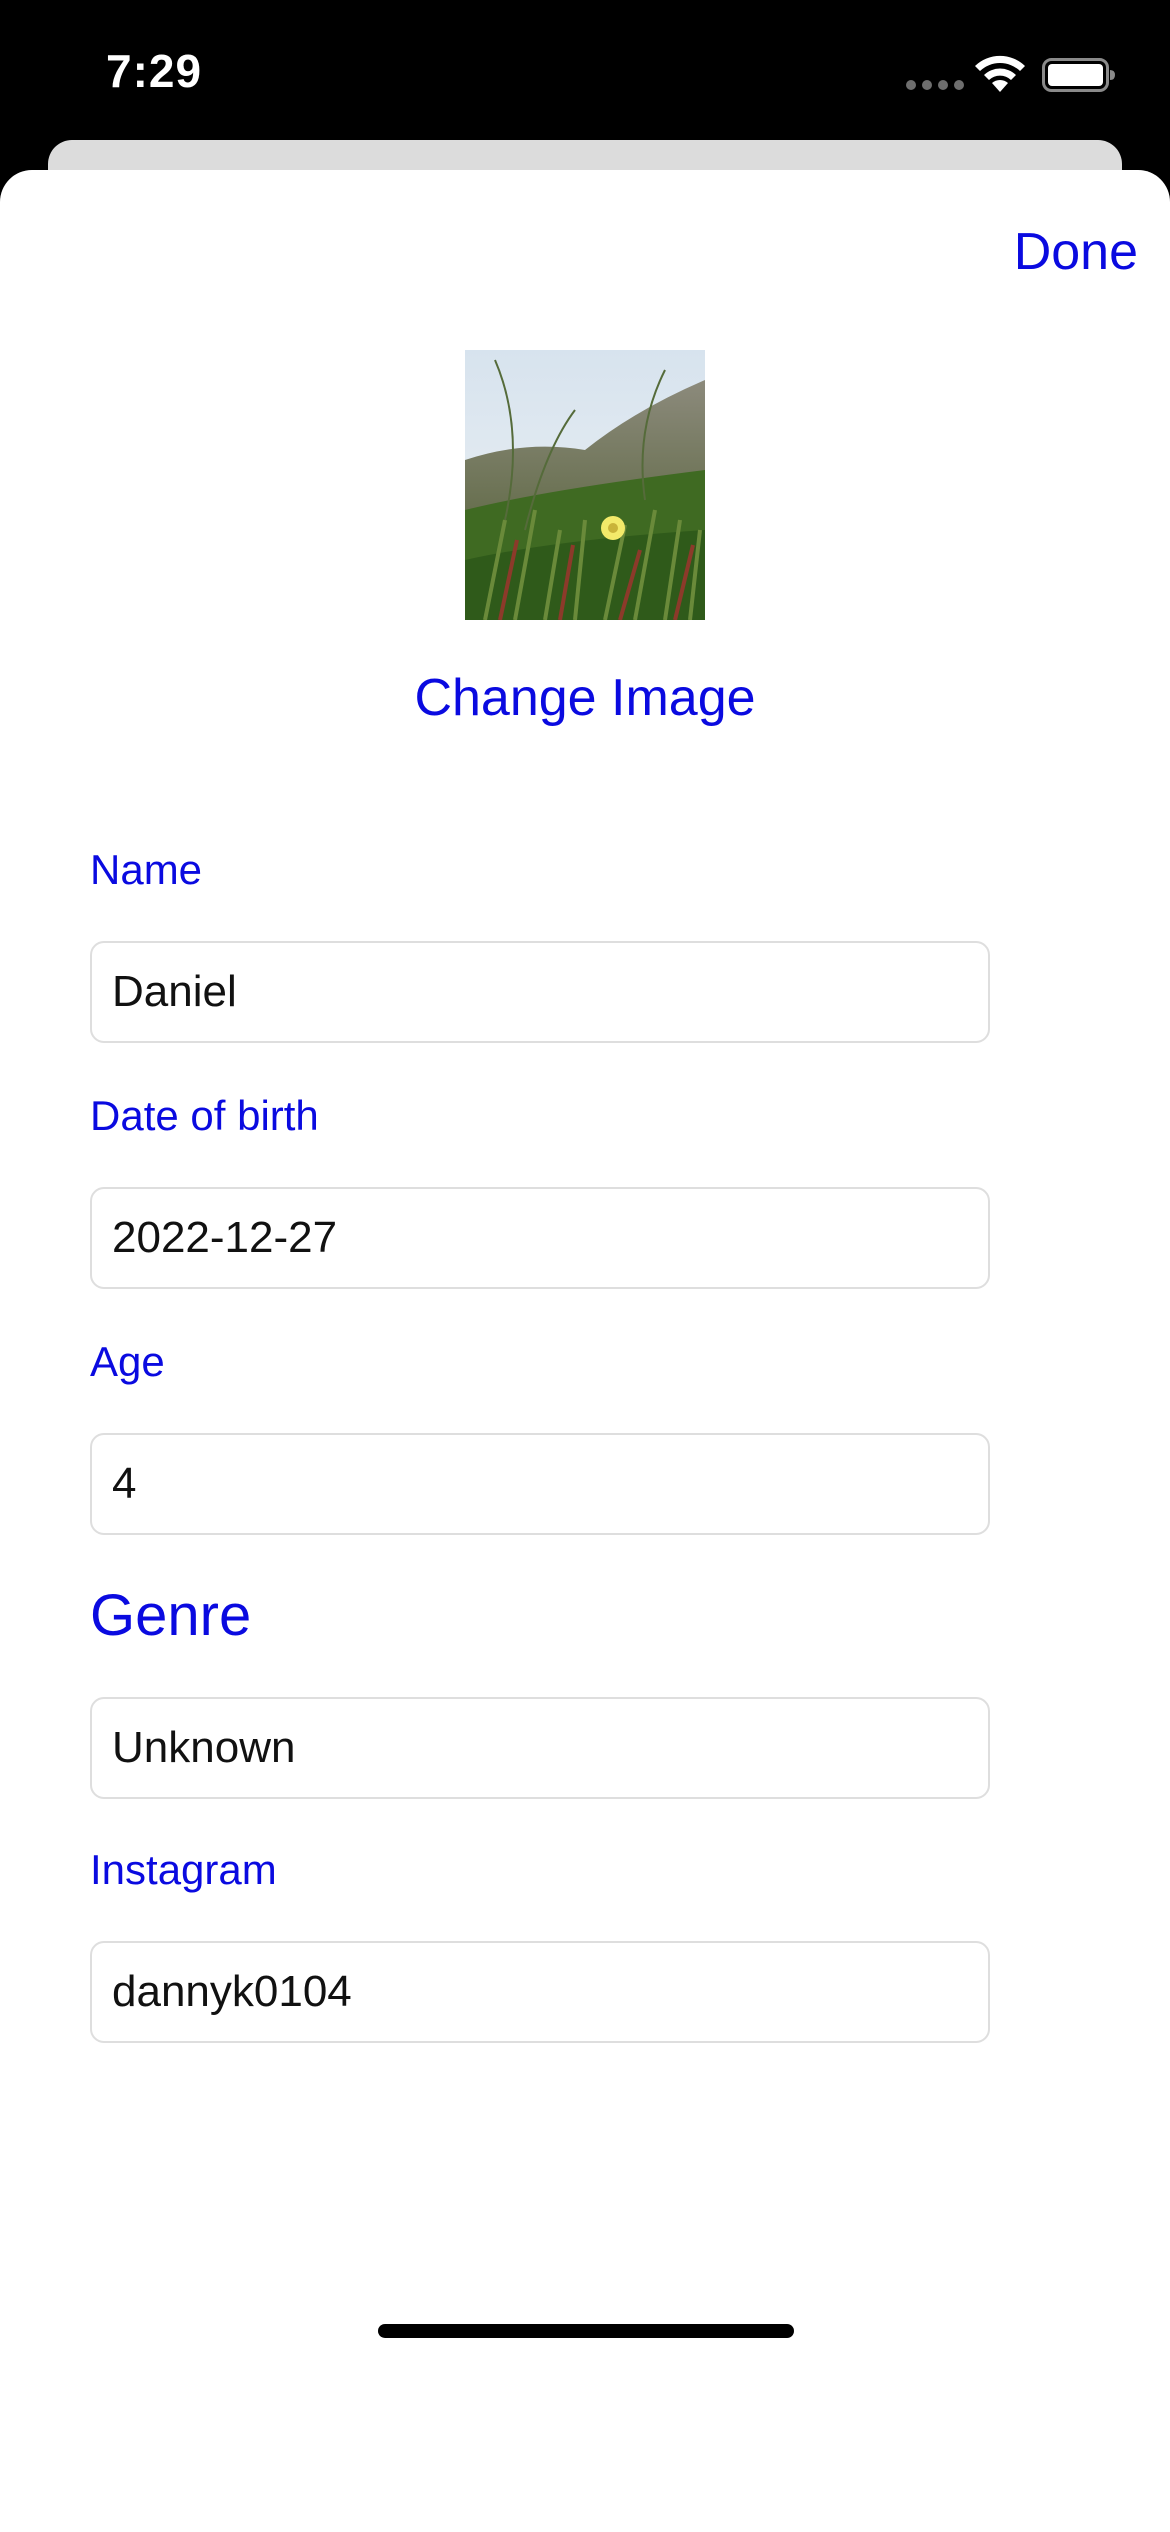 Image resolution: width=1170 pixels, height=2532 pixels. What do you see at coordinates (540, 1484) in the screenshot?
I see `age-field` at bounding box center [540, 1484].